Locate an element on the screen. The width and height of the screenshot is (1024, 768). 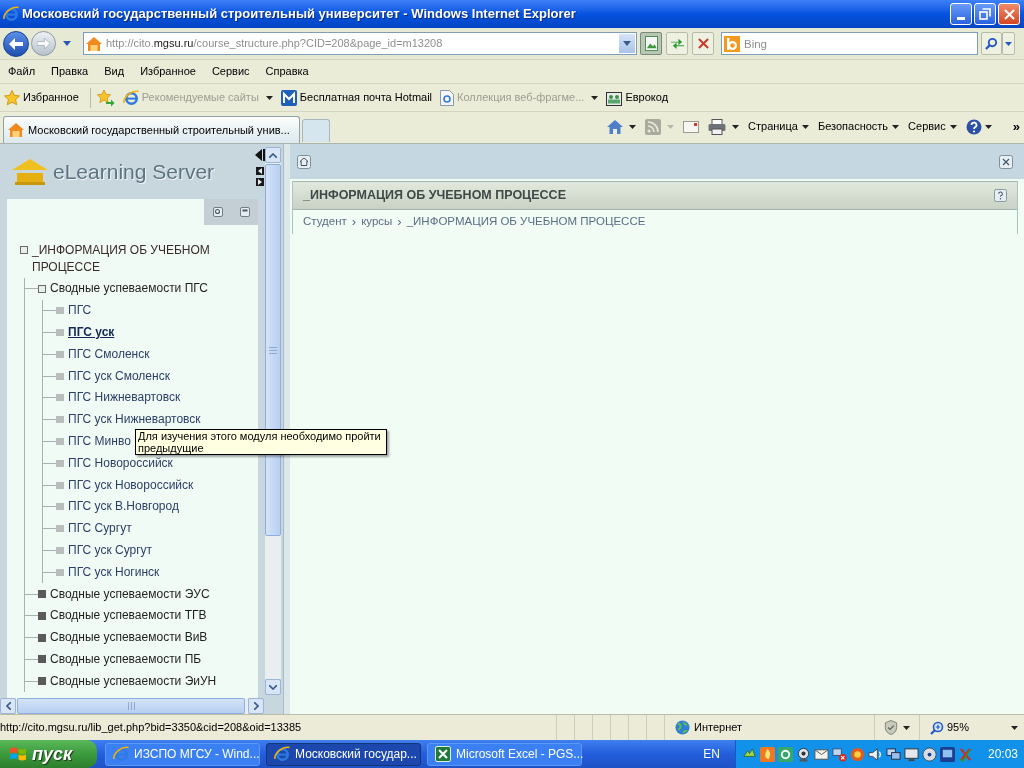
stop-button is located at coordinates (703, 43).